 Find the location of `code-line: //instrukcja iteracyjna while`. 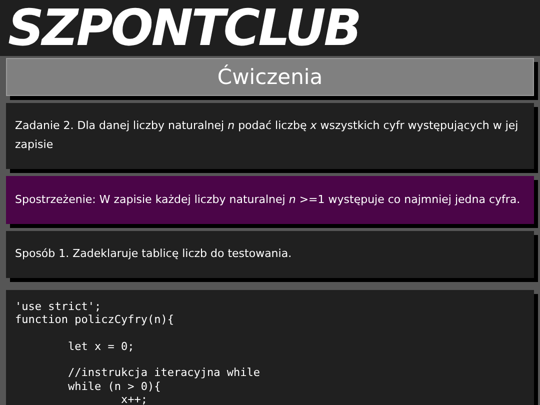

code-line: //instrukcja iteracyjna while is located at coordinates (164, 372).